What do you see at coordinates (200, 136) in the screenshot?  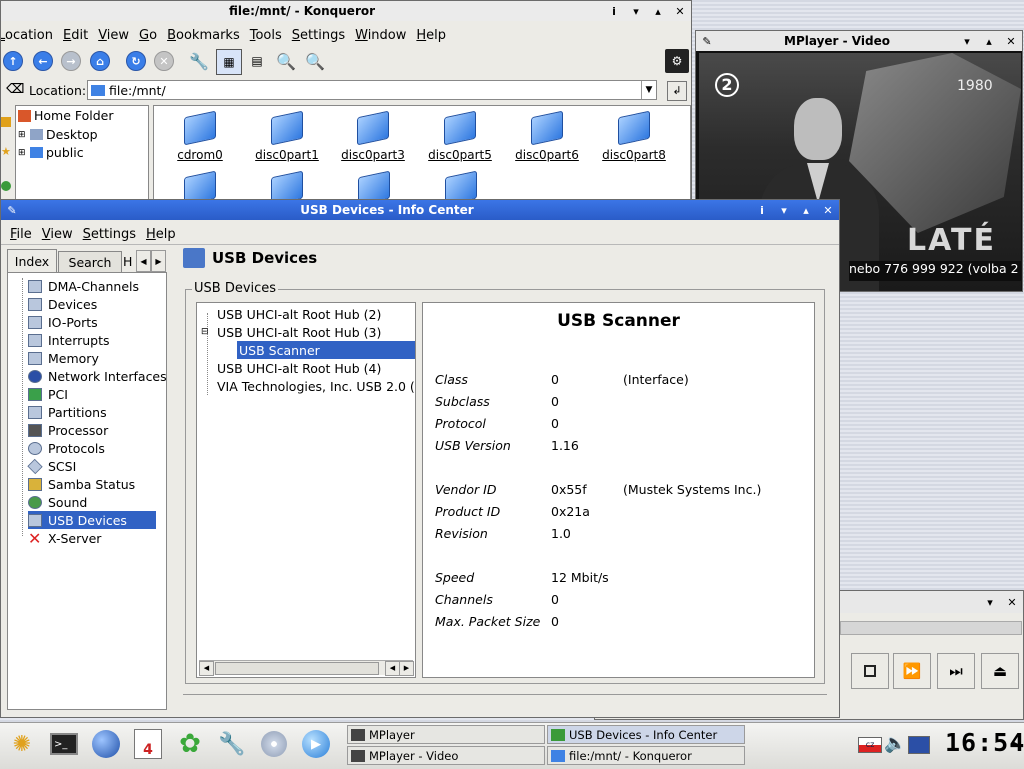 I see `file-item-cdrom0: cdrom0` at bounding box center [200, 136].